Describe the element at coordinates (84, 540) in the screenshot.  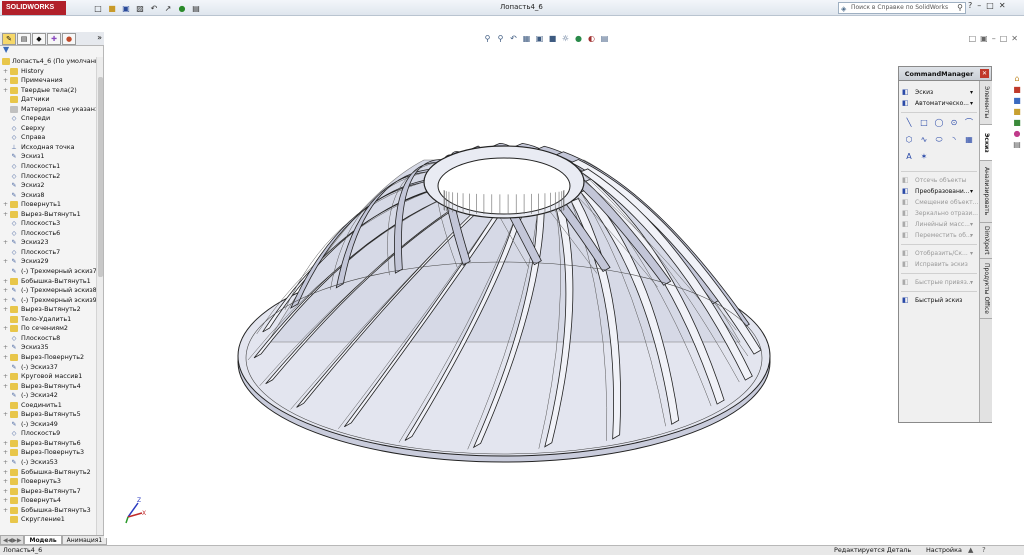
I see `tab-animation: Анимация1` at that location.